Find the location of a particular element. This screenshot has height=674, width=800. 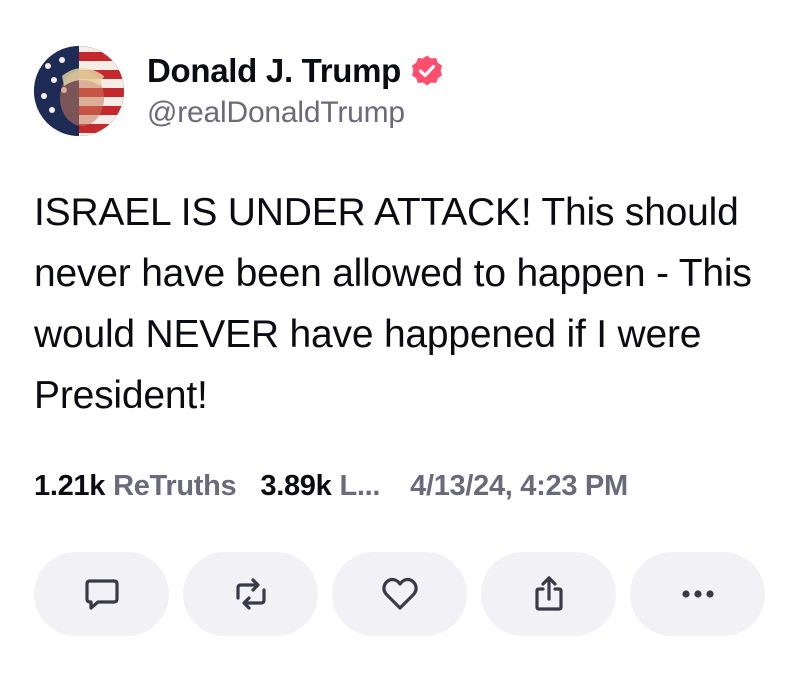

avatar is located at coordinates (79, 91).